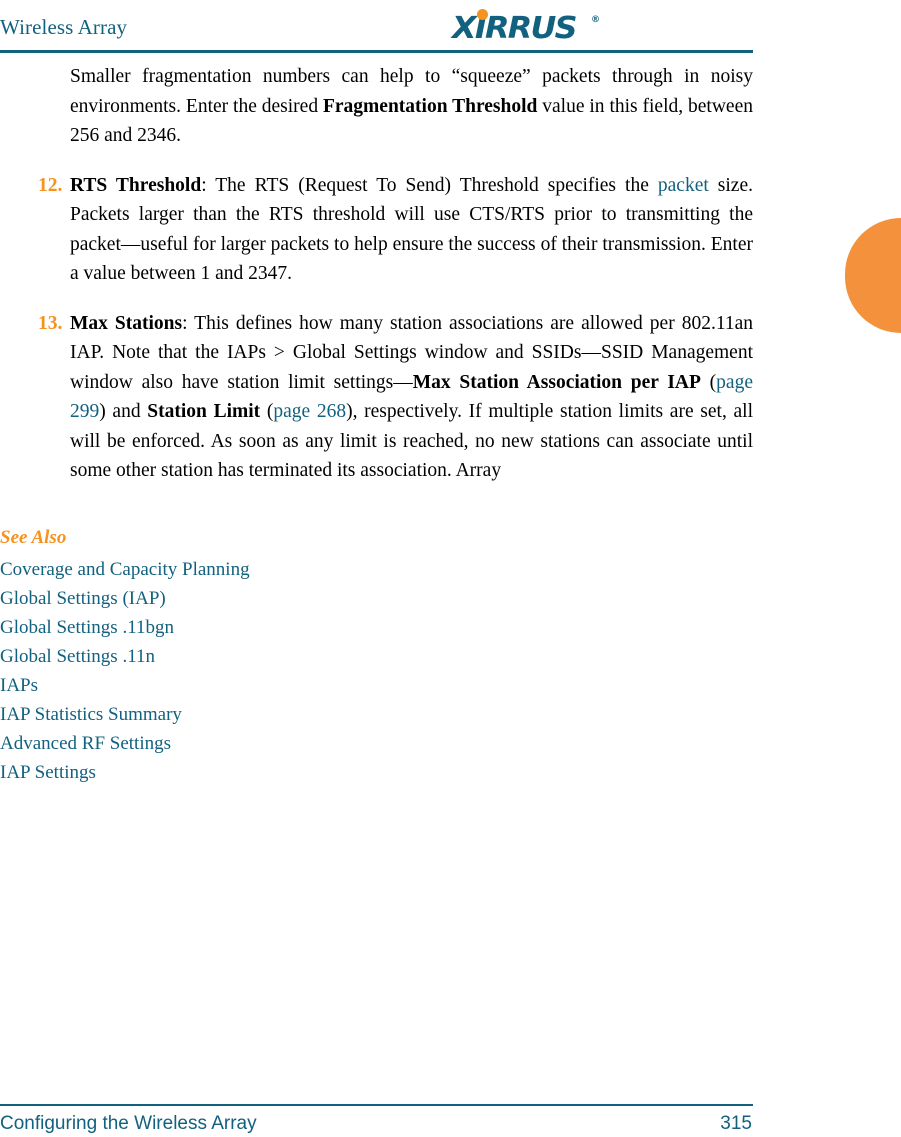  I want to click on bold-term-max-station-association-per-iap: Max Station Association per IAP, so click(556, 382).